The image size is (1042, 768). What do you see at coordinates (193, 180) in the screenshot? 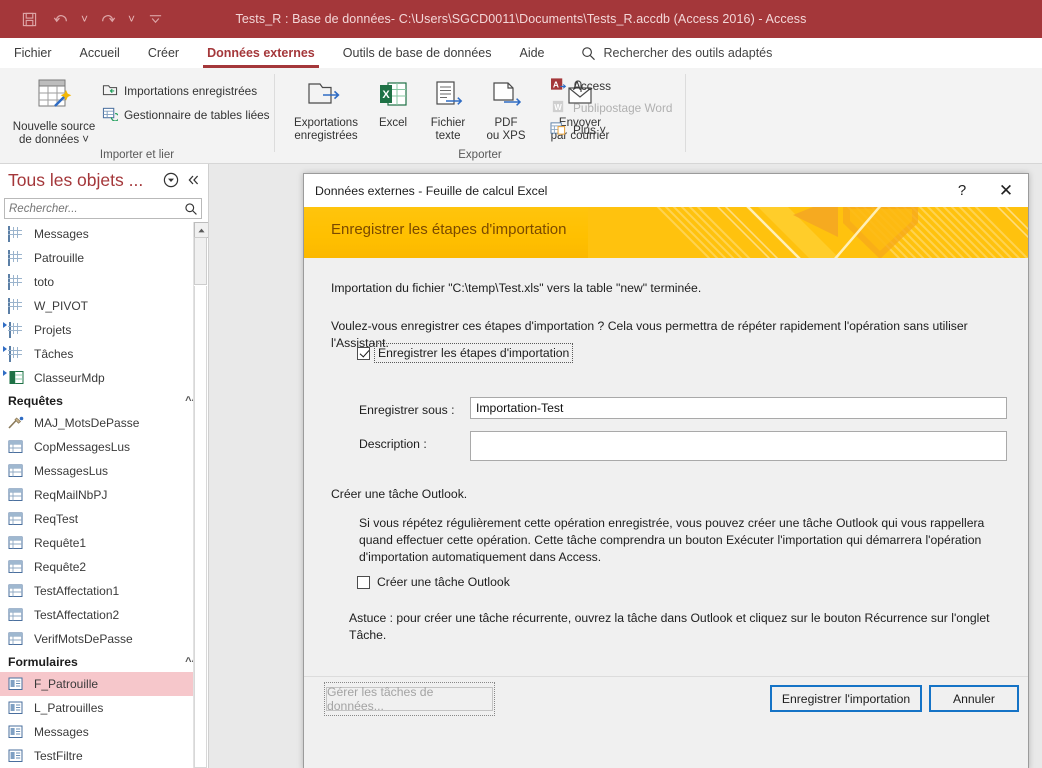
I see `double-chevron-left-icon` at bounding box center [193, 180].